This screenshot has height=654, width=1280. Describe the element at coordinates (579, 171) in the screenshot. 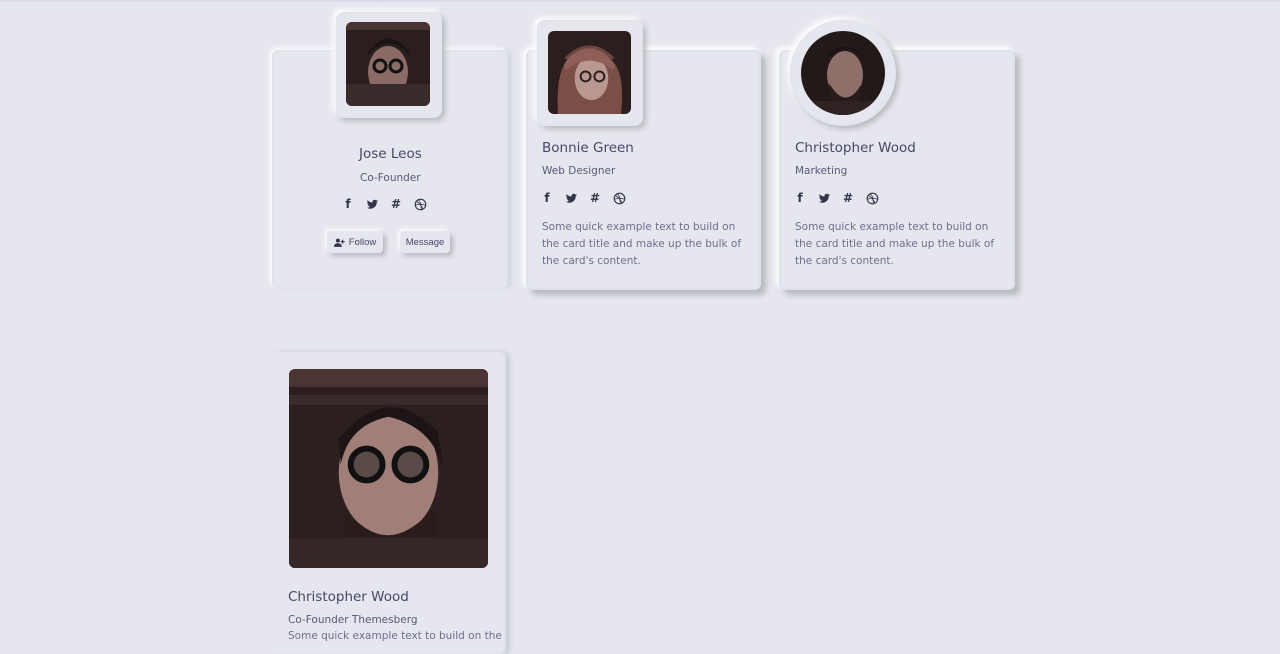

I see `profile-role: Web Designer` at that location.